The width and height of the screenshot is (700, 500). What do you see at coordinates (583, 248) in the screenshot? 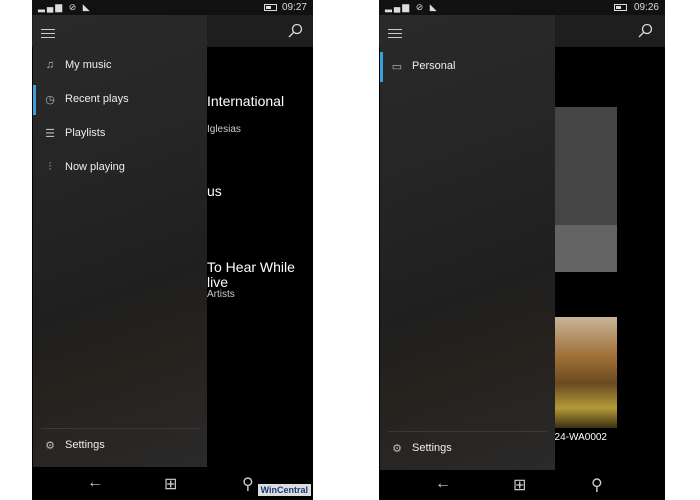
I see `folder-tile-footer` at bounding box center [583, 248].